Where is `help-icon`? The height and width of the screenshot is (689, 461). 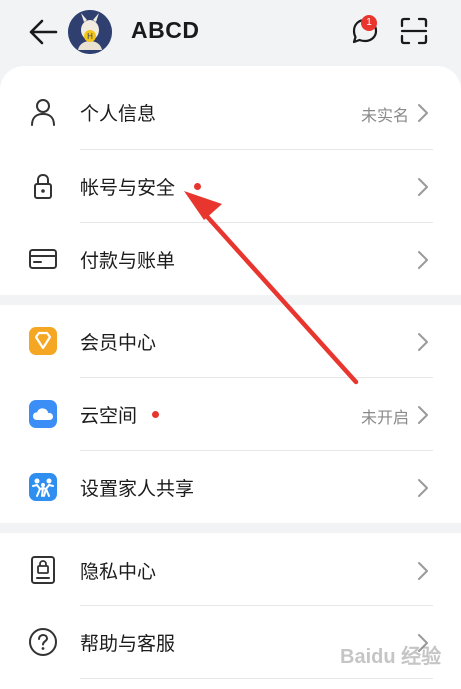
help-icon is located at coordinates (43, 642).